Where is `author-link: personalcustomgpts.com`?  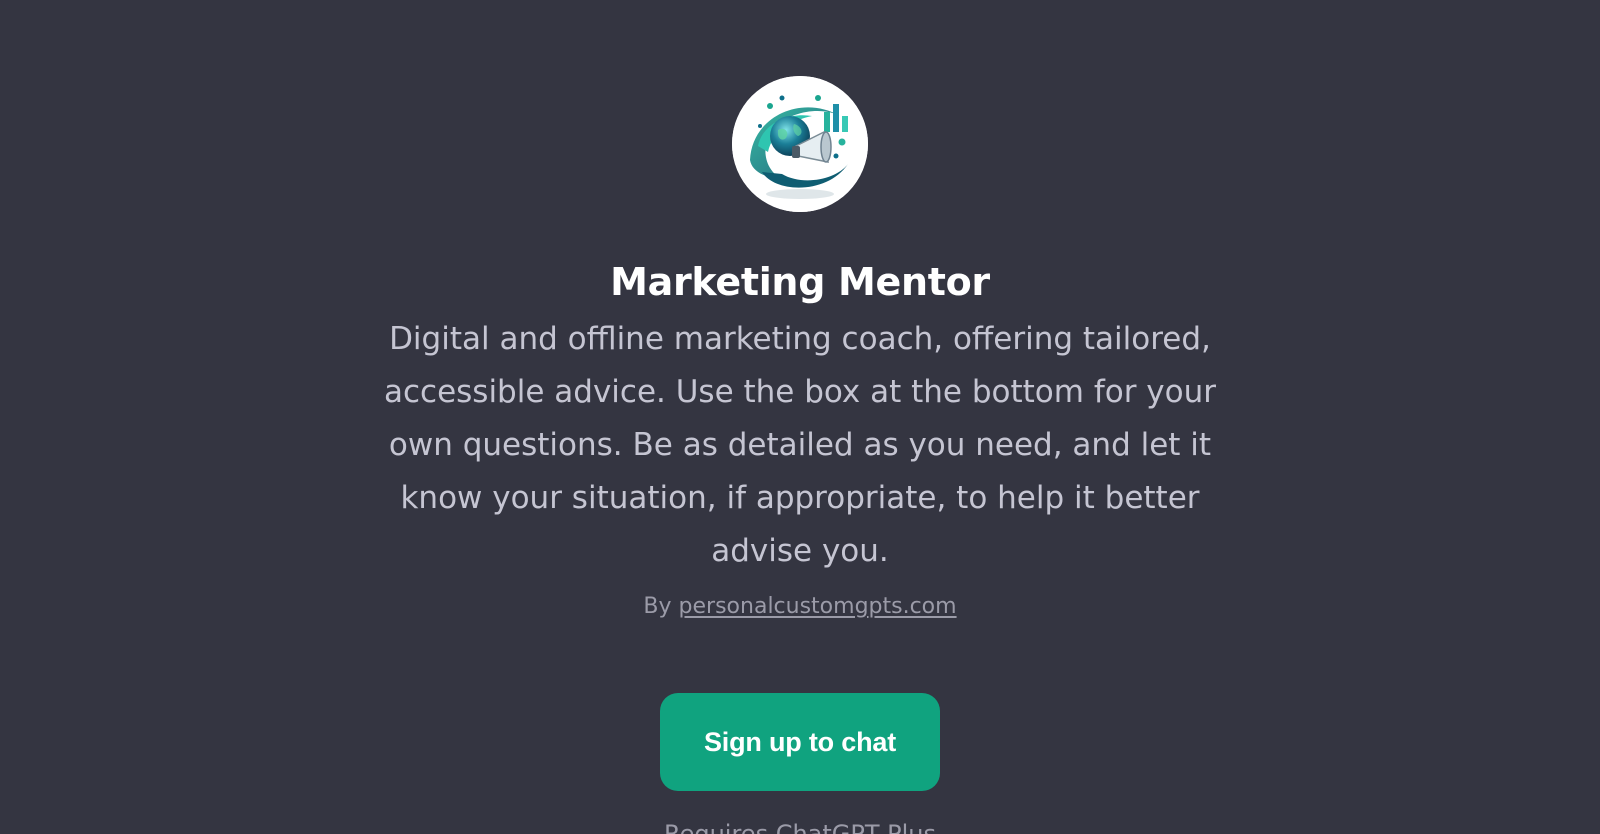
author-link: personalcustomgpts.com is located at coordinates (818, 606).